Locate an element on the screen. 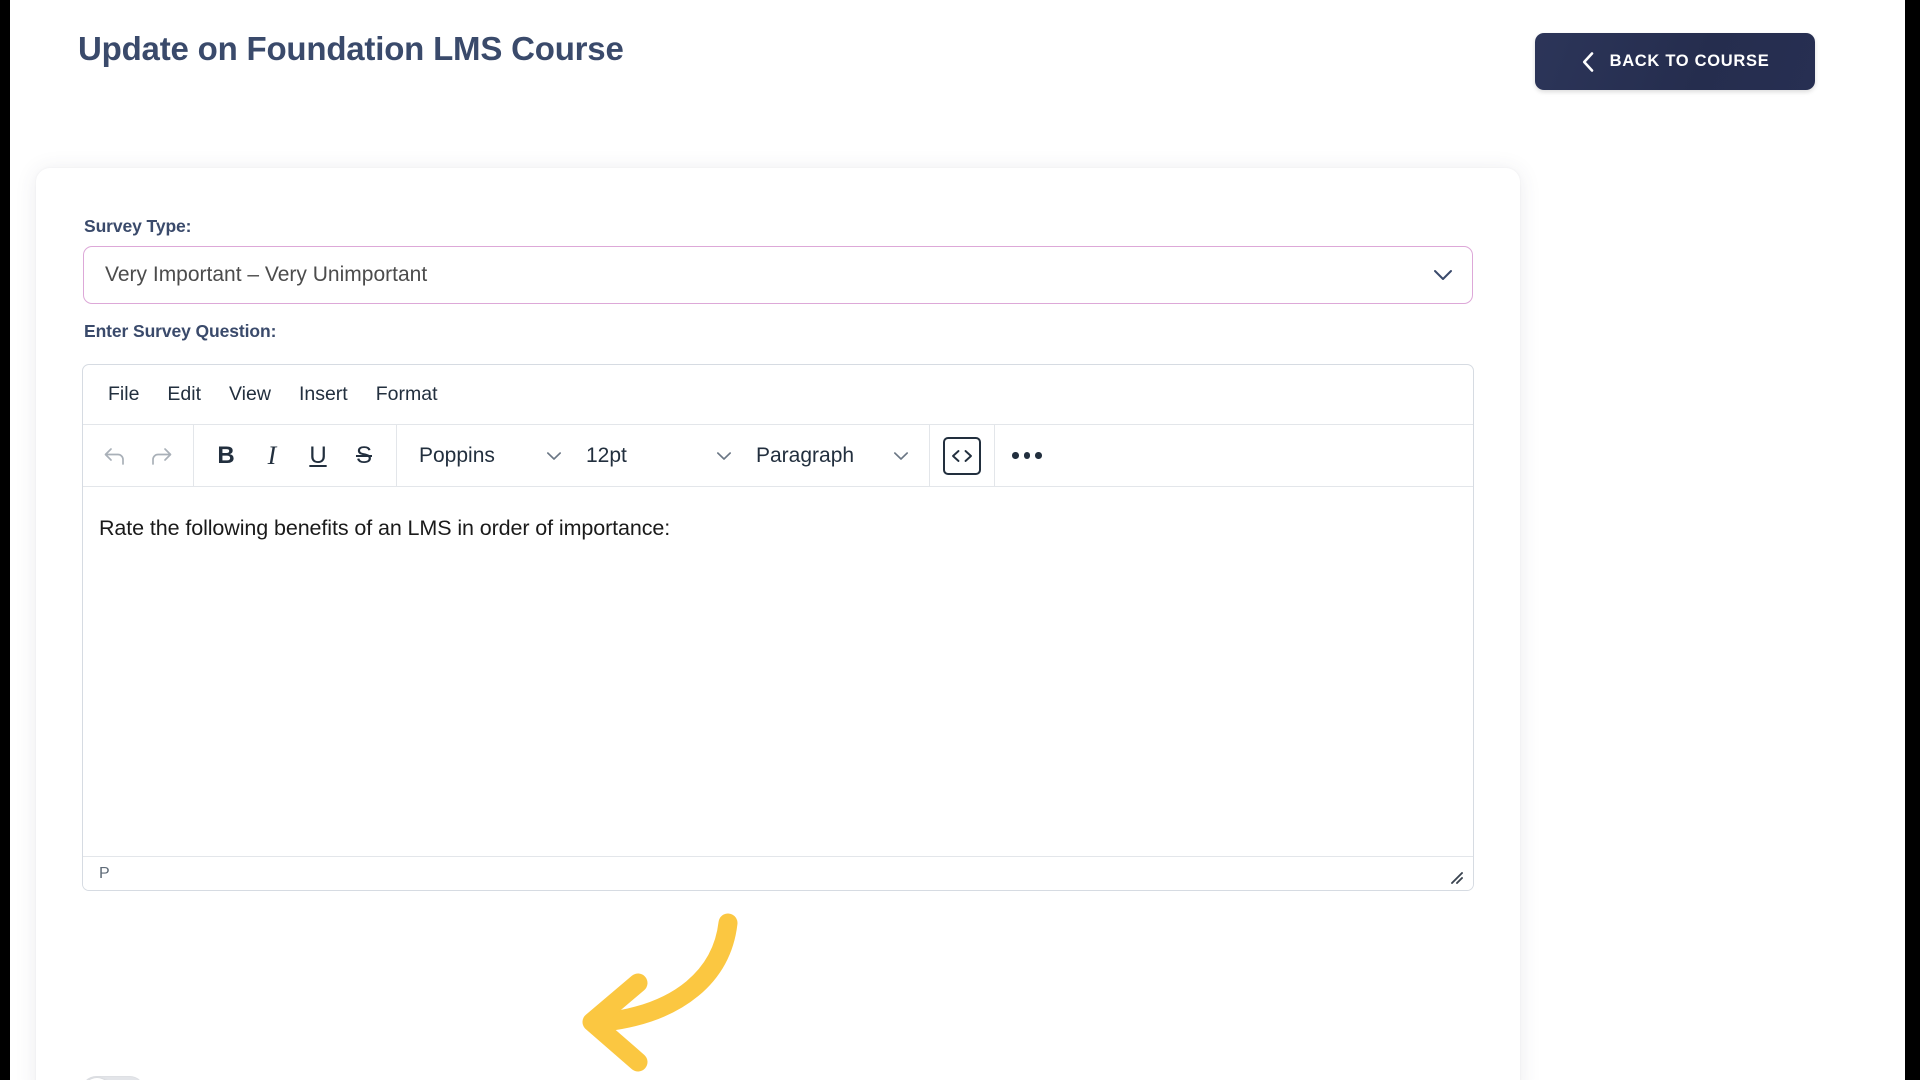  editor-statusbar: P is located at coordinates (778, 873).